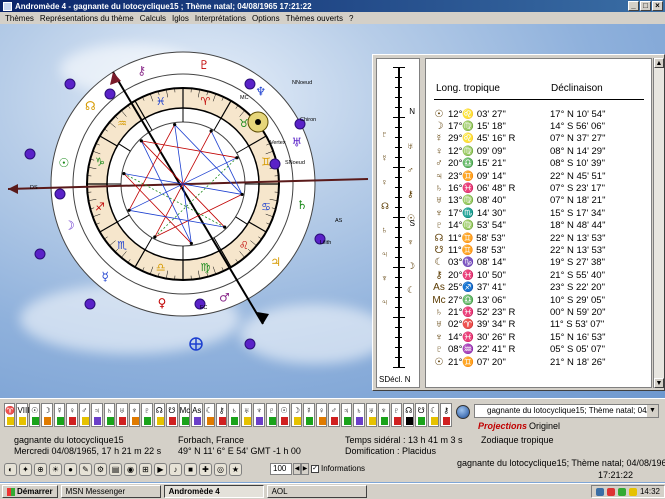  Describe the element at coordinates (541, 188) in the screenshot. I see `ephemeris-row: ♄ 16°♓ 06' 48" R 07° S 23' 17"` at that location.